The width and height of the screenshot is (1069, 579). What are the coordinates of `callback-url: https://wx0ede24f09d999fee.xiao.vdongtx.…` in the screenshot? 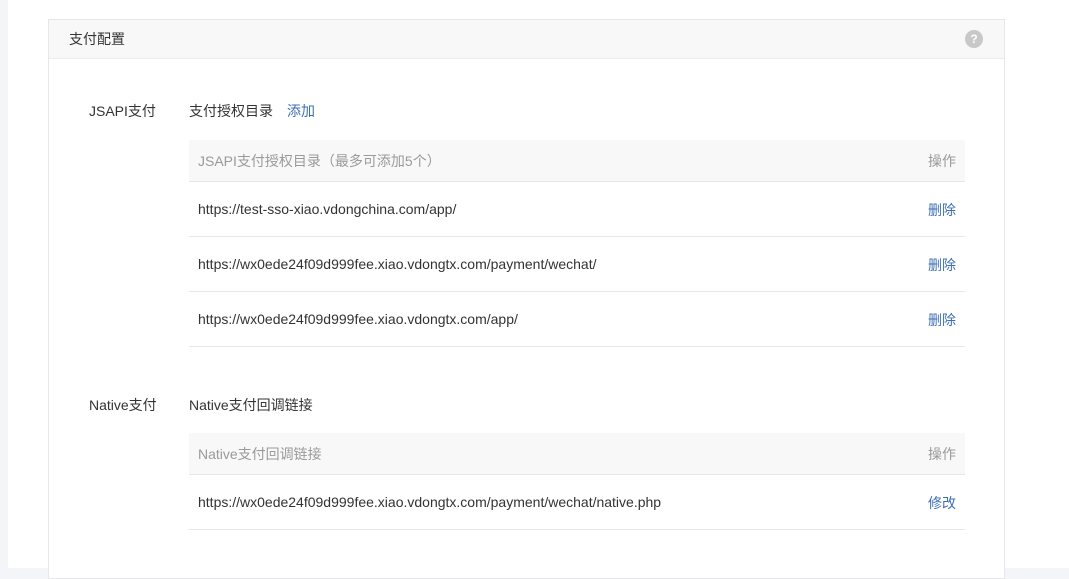 It's located at (430, 501).